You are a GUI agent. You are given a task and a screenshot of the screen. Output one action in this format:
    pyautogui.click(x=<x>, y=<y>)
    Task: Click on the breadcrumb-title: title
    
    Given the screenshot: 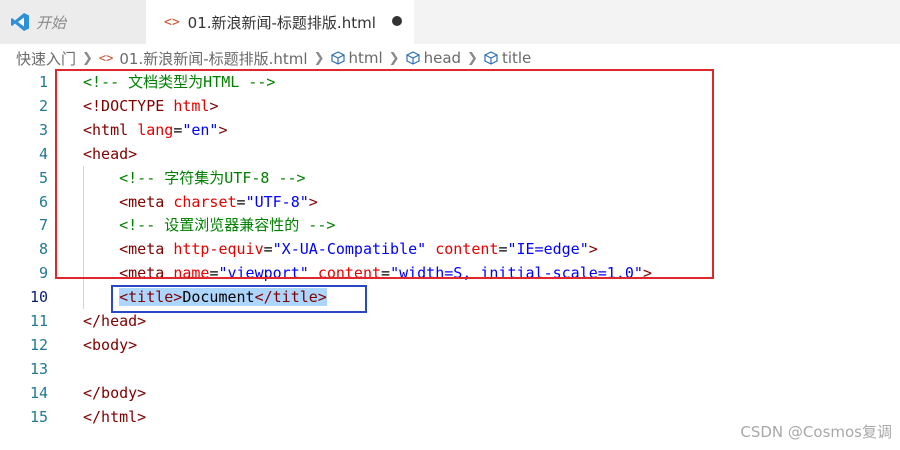 What is the action you would take?
    pyautogui.click(x=507, y=58)
    